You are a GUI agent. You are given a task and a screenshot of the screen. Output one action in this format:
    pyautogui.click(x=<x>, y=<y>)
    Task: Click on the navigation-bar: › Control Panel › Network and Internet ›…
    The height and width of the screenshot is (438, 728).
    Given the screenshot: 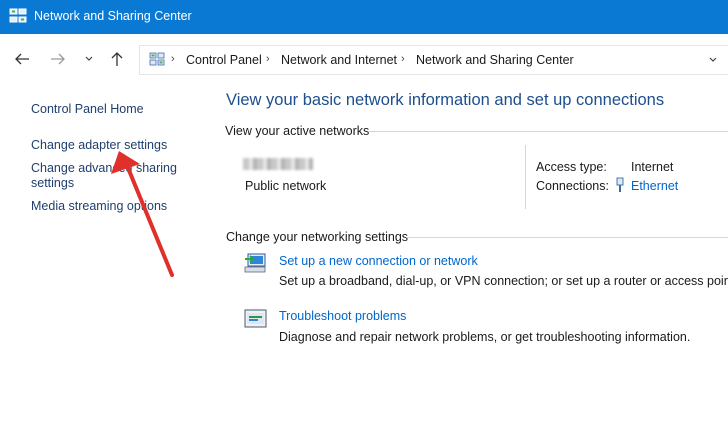 What is the action you would take?
    pyautogui.click(x=364, y=60)
    